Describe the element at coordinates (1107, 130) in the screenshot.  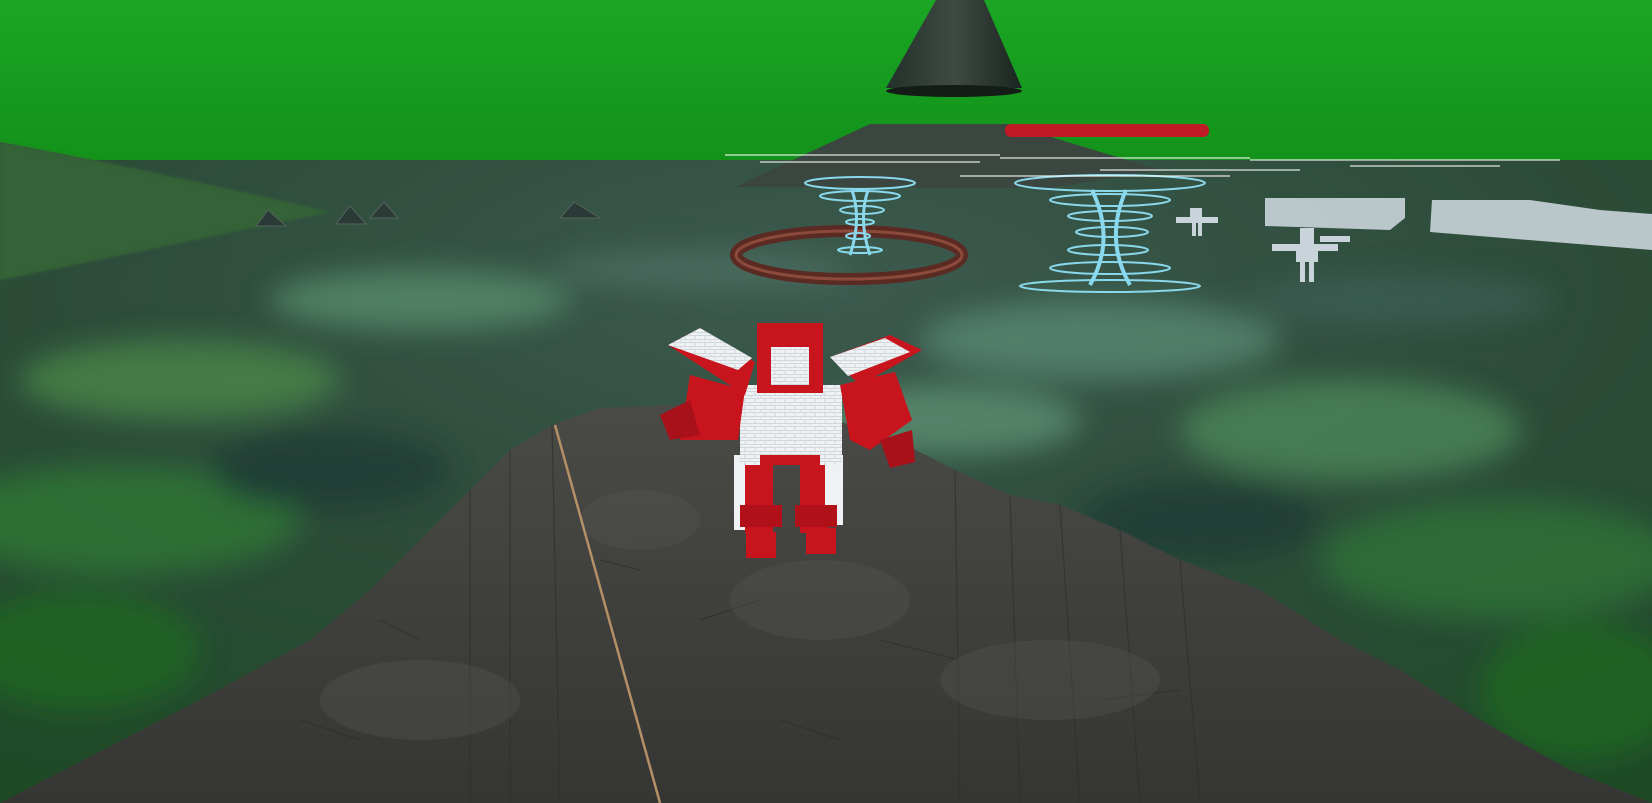
I see `health-bar` at that location.